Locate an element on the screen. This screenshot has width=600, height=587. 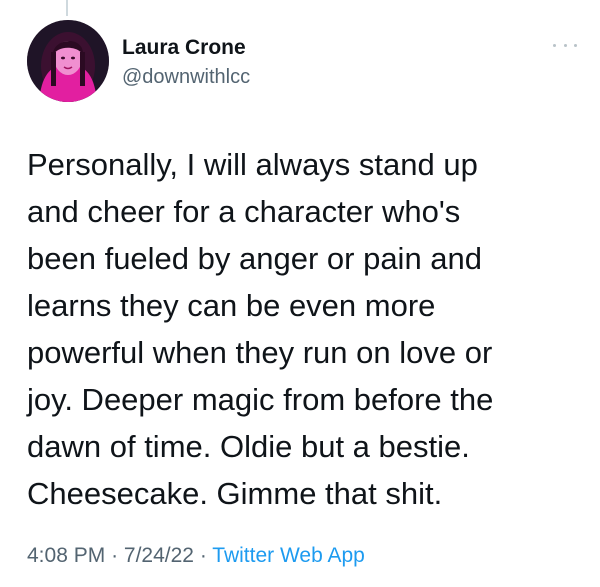
tweet-date: 7/24/22 is located at coordinates (159, 555).